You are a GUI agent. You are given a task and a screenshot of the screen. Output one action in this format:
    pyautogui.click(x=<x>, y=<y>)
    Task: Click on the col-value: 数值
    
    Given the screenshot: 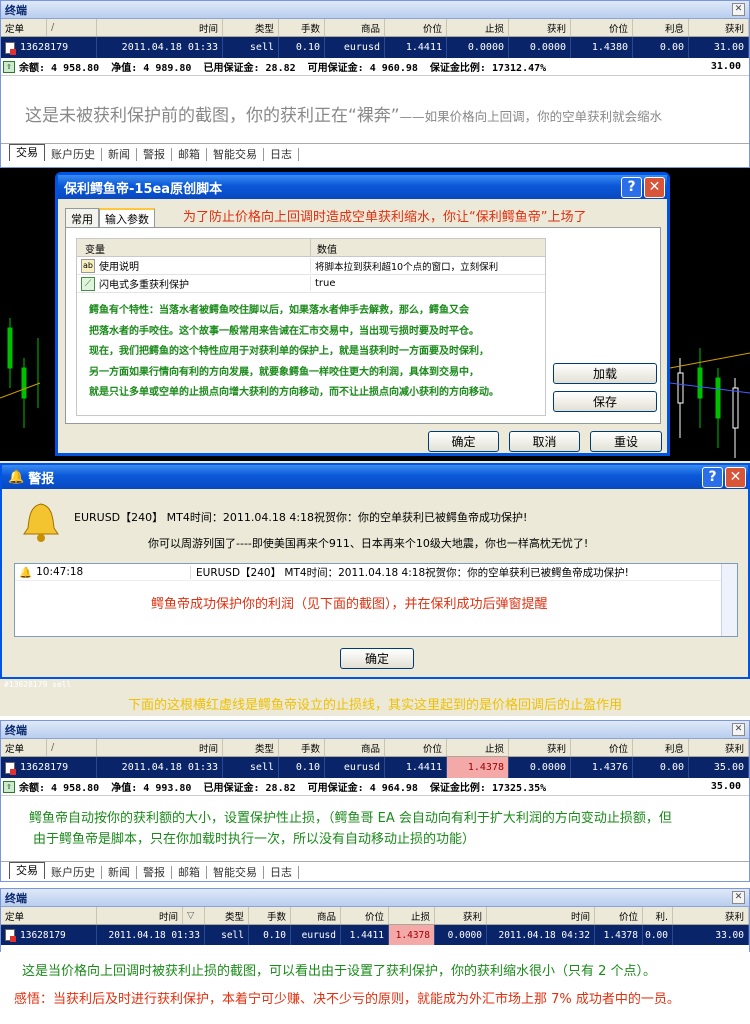 What is the action you would take?
    pyautogui.click(x=428, y=247)
    